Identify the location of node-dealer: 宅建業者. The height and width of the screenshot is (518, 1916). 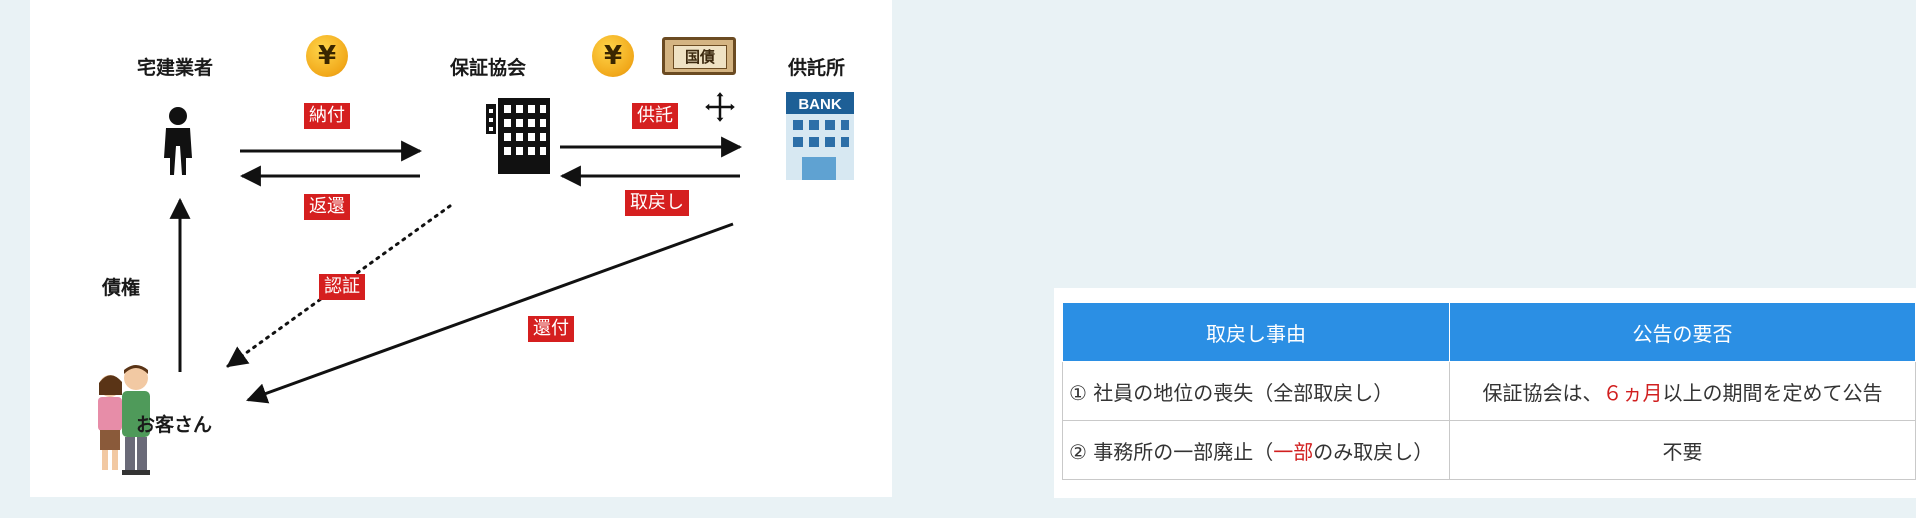
(175, 68).